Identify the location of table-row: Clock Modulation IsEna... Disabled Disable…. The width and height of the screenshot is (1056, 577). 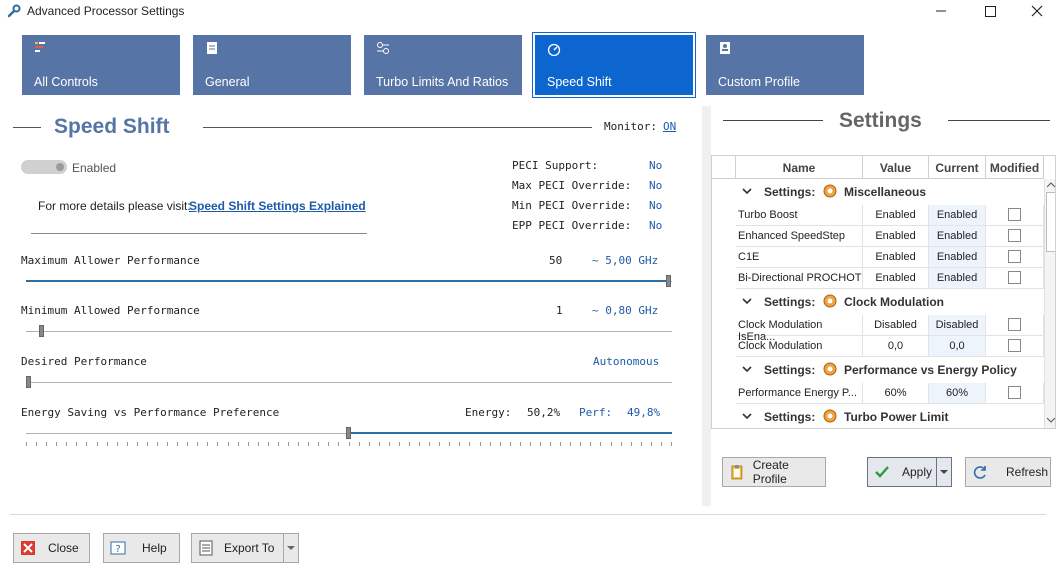
(890, 329).